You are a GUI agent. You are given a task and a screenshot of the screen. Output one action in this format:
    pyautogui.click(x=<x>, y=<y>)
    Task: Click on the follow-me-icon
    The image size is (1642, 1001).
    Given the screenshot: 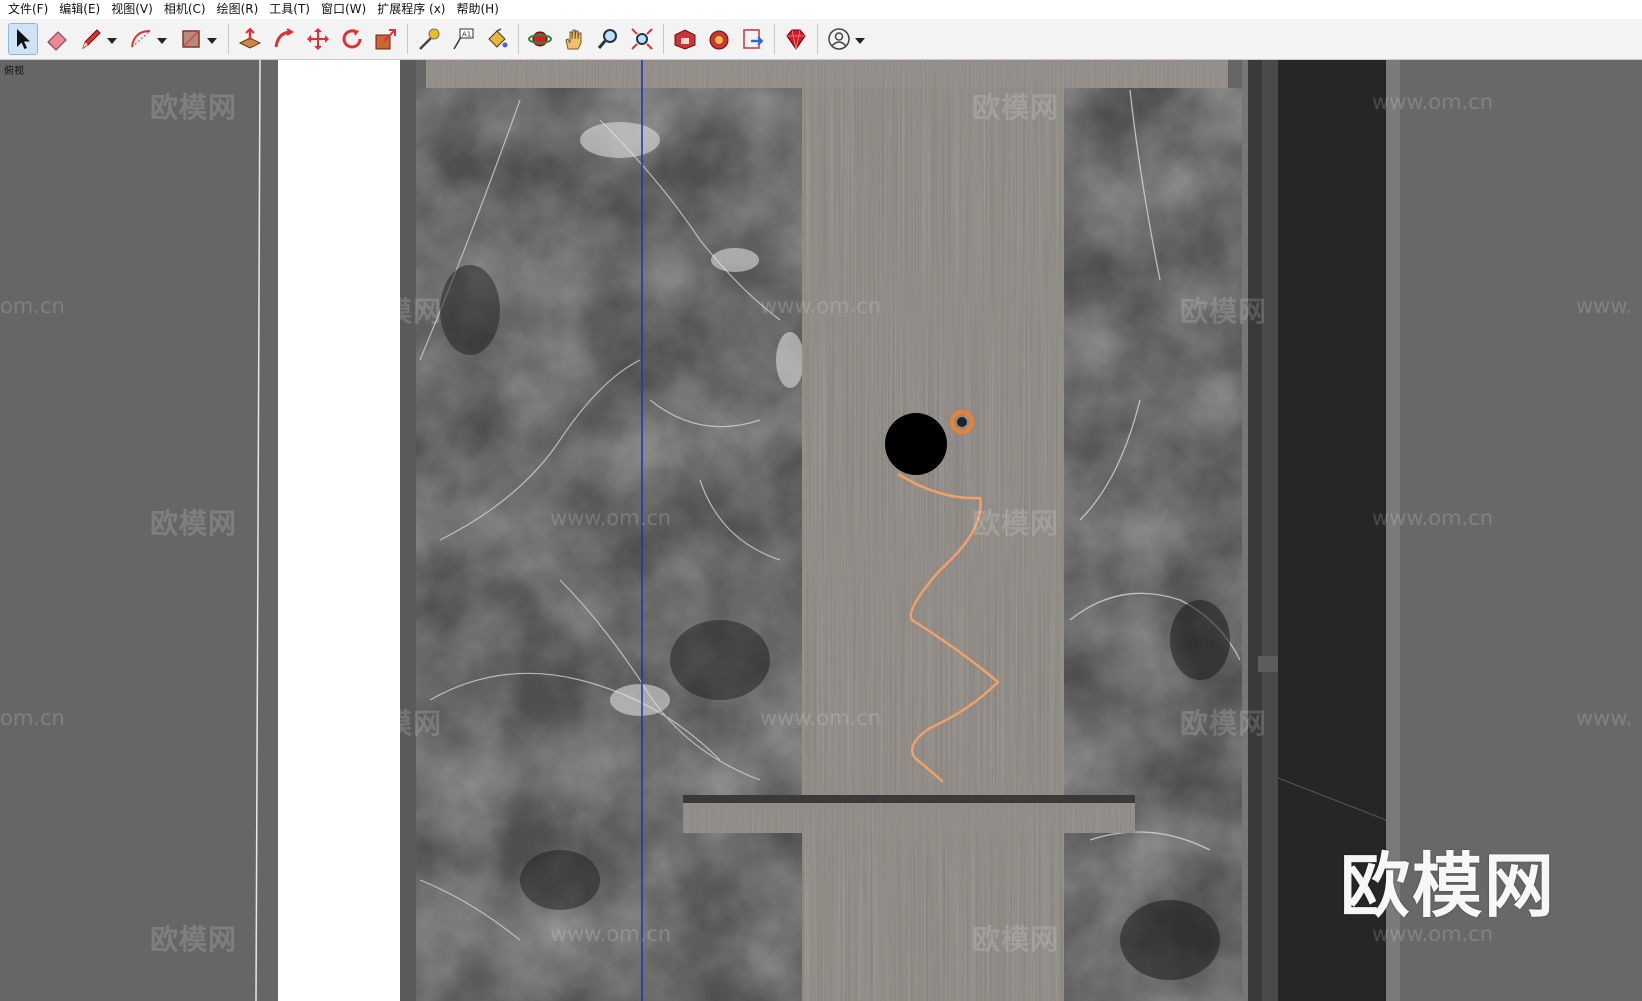 What is the action you would take?
    pyautogui.click(x=284, y=39)
    